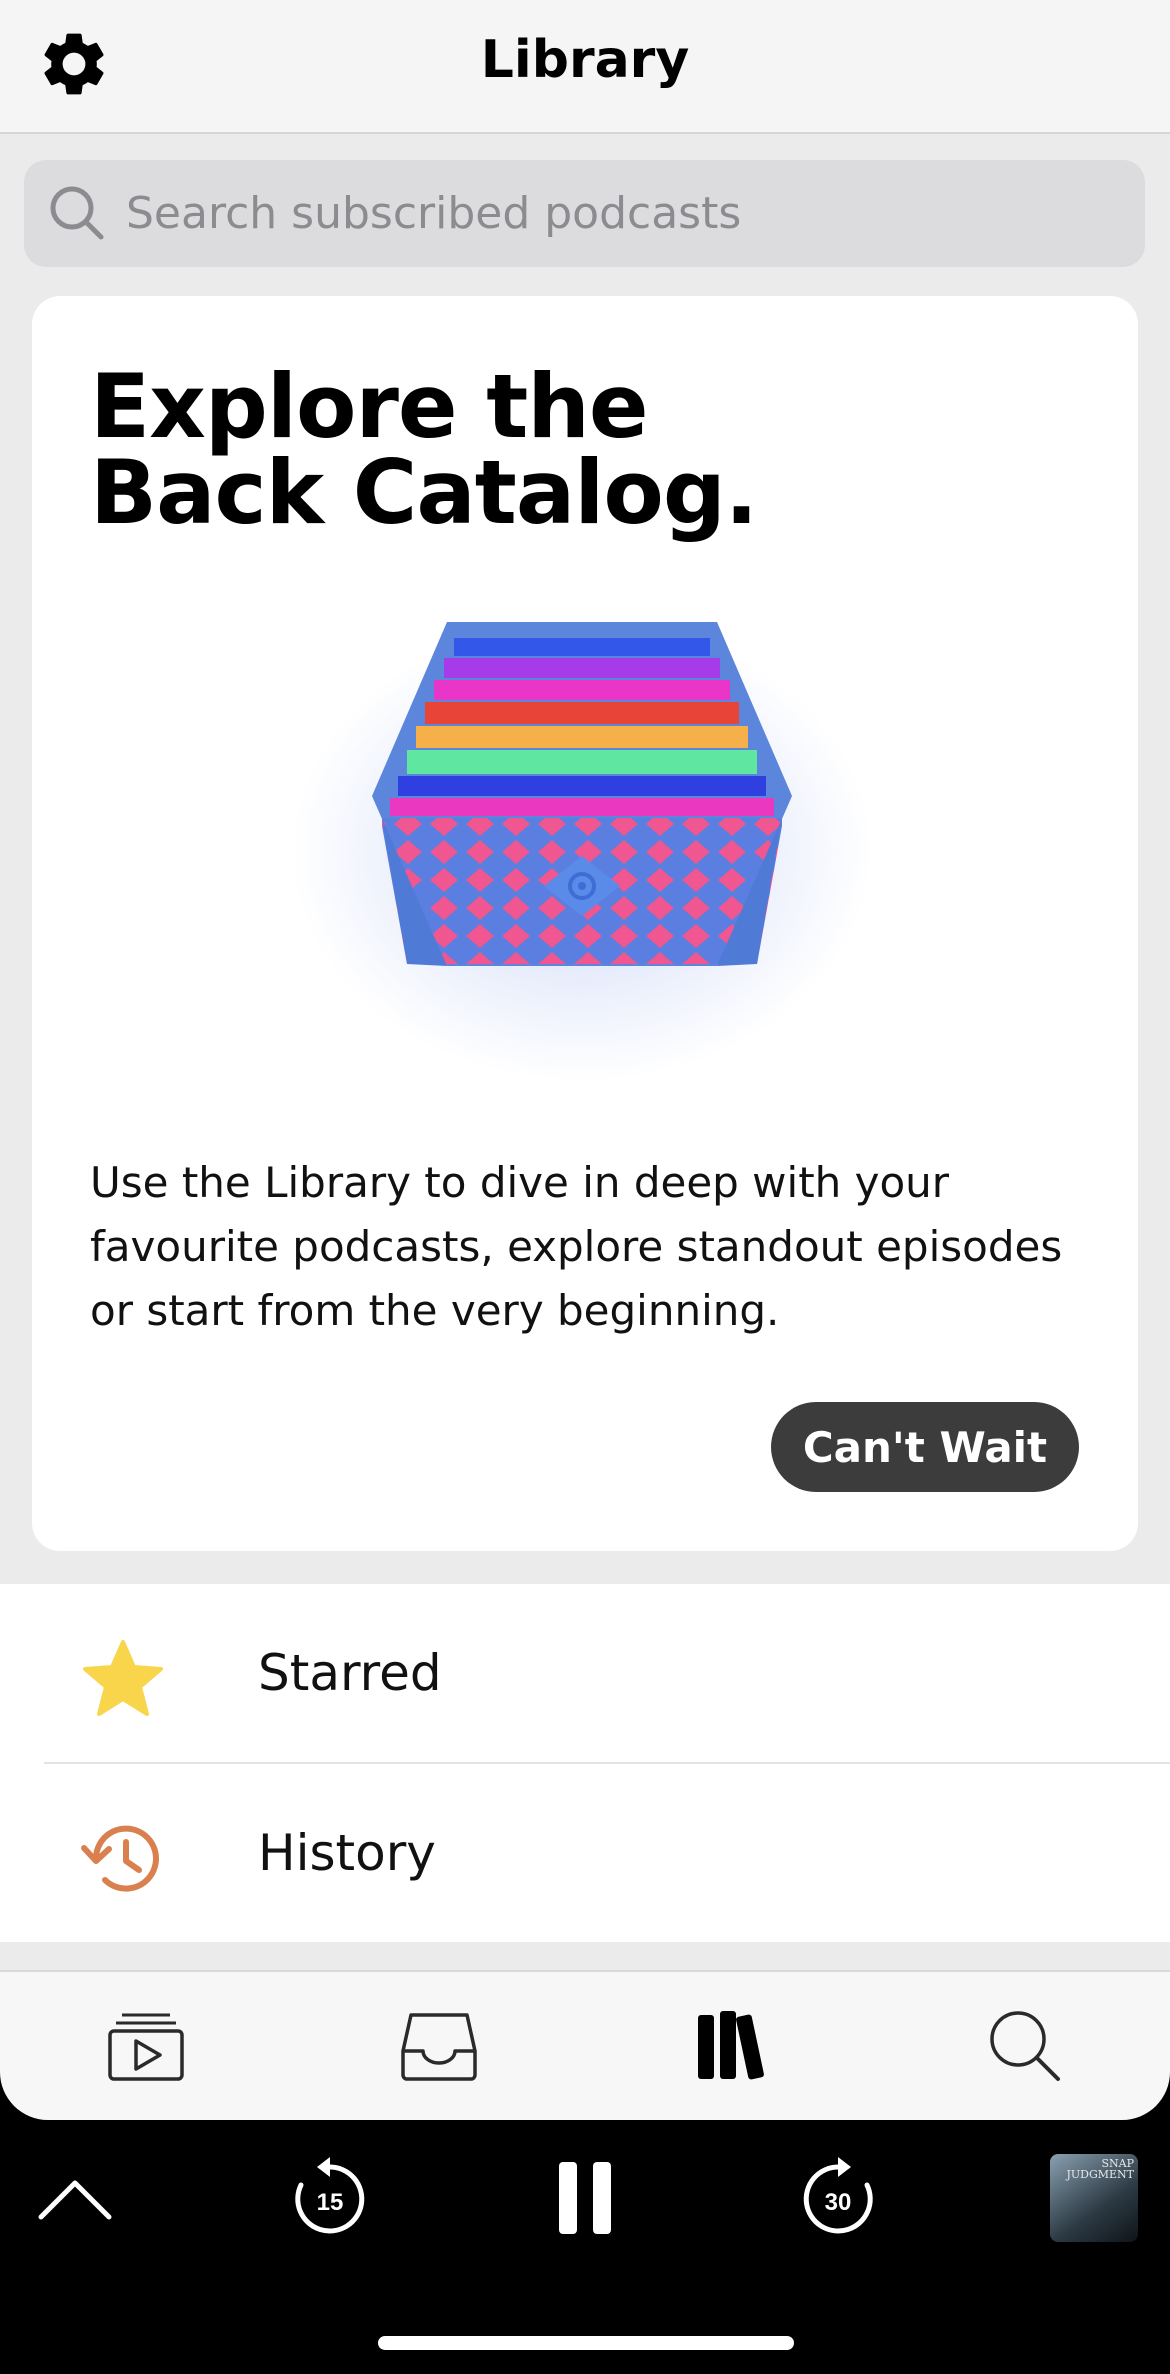 This screenshot has width=1170, height=2374. What do you see at coordinates (347, 1853) in the screenshot?
I see `list-item-label: History` at bounding box center [347, 1853].